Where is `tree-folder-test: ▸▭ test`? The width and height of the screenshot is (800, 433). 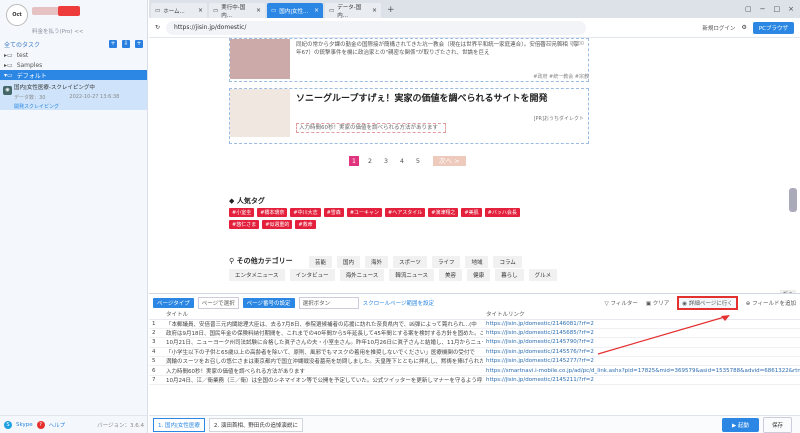 tree-folder-test: ▸▭ test is located at coordinates (73, 55).